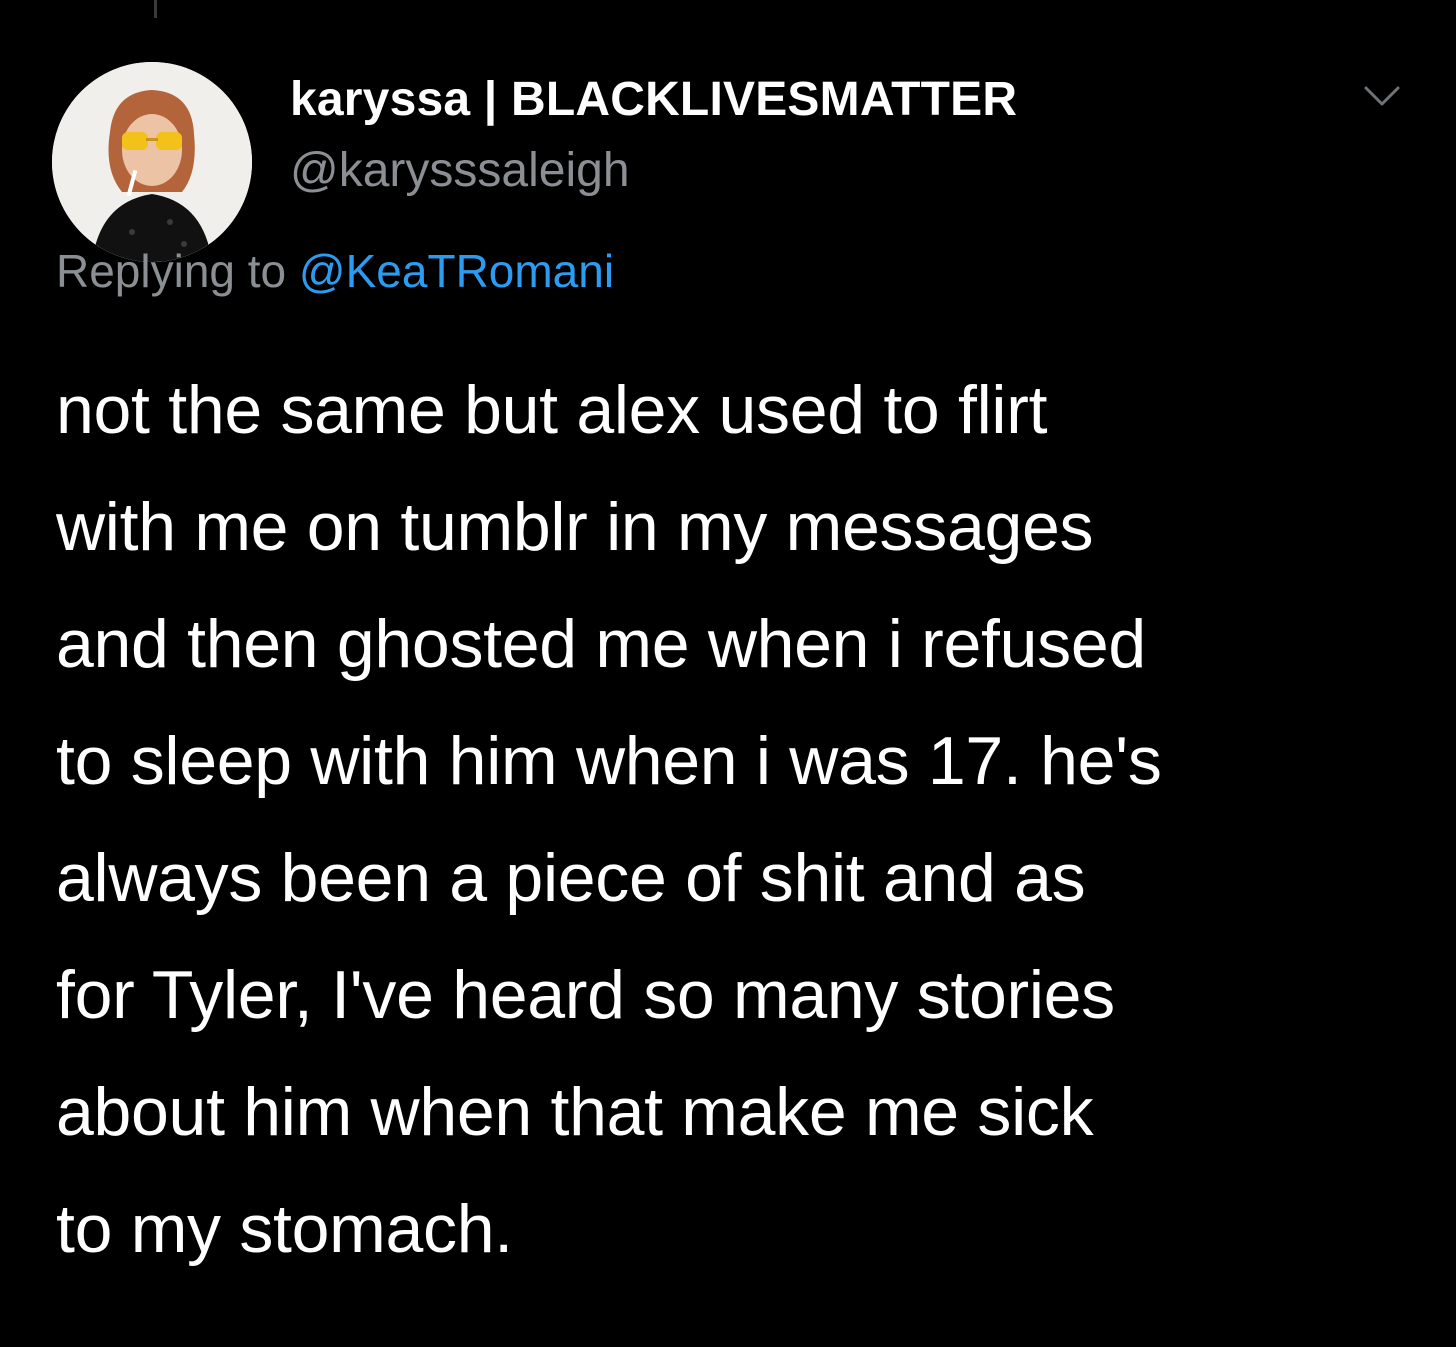  What do you see at coordinates (155, 9) in the screenshot?
I see `thread-connector-line` at bounding box center [155, 9].